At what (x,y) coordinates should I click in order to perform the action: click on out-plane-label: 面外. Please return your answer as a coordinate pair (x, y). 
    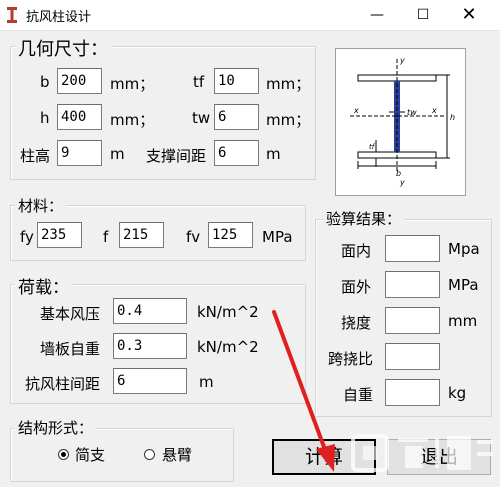
    Looking at the image, I should click on (356, 287).